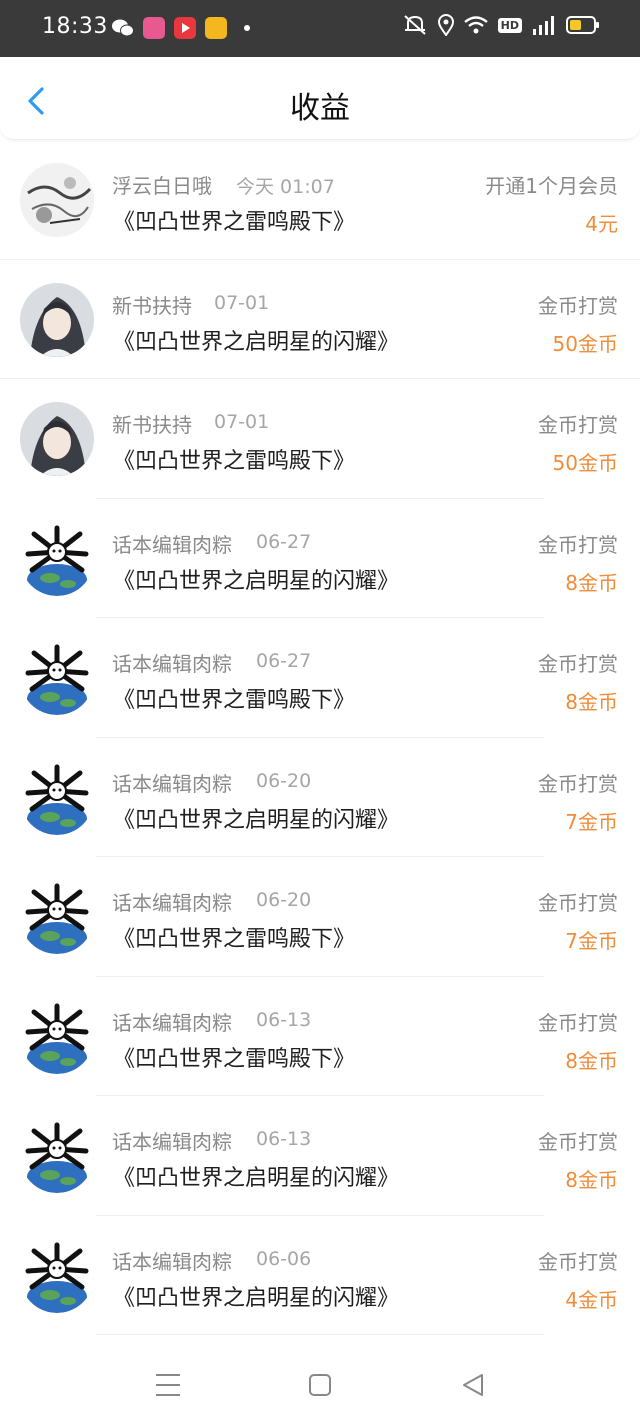  What do you see at coordinates (509, 25) in the screenshot?
I see `hd-icon: HD` at bounding box center [509, 25].